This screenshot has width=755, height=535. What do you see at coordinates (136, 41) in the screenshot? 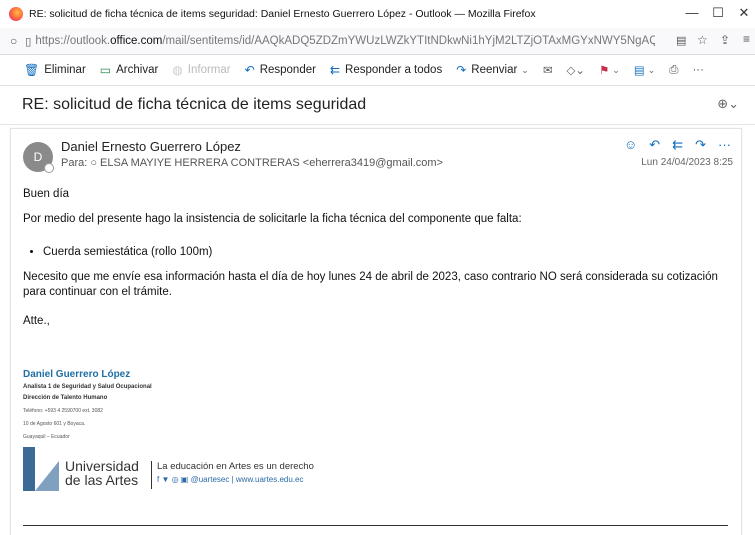
I see `url-domain: office.com` at bounding box center [136, 41].